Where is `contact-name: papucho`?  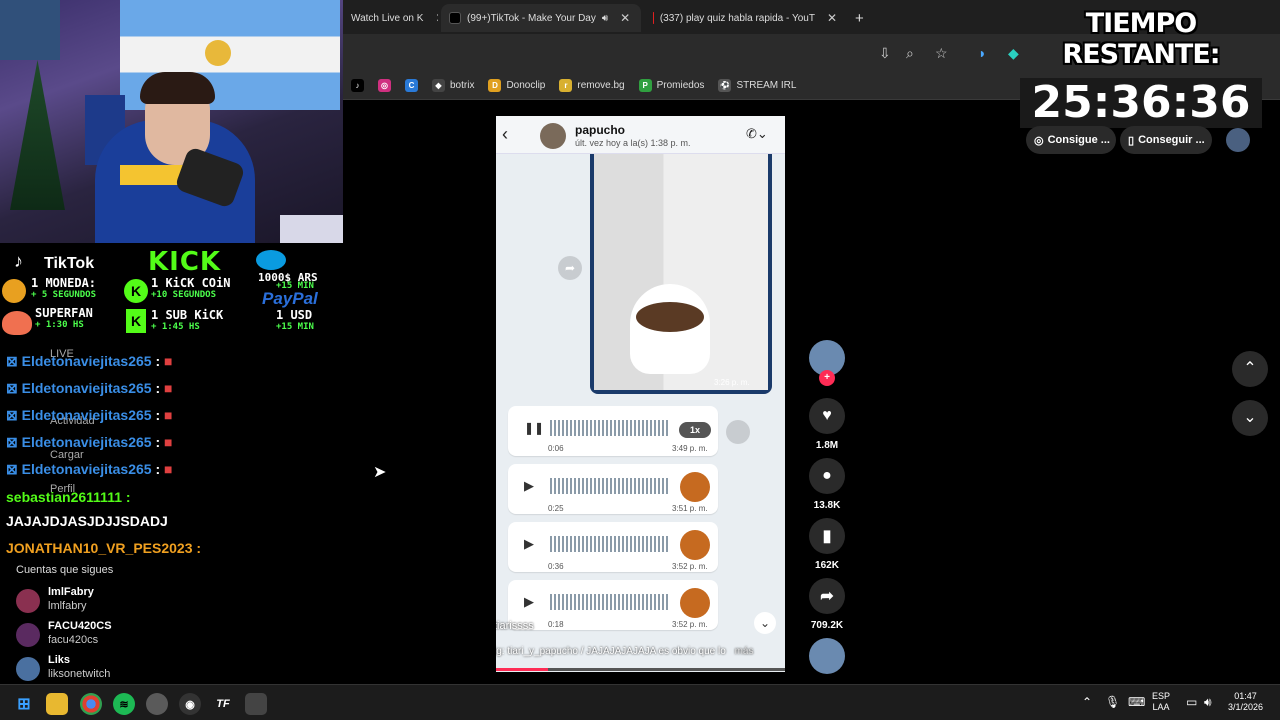
contact-name: papucho is located at coordinates (600, 130).